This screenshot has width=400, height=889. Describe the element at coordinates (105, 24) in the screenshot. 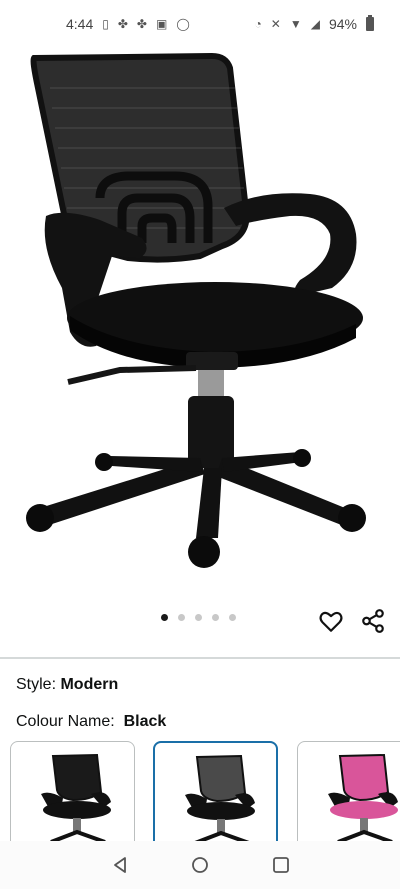

I see `sim-icon: ▯` at that location.